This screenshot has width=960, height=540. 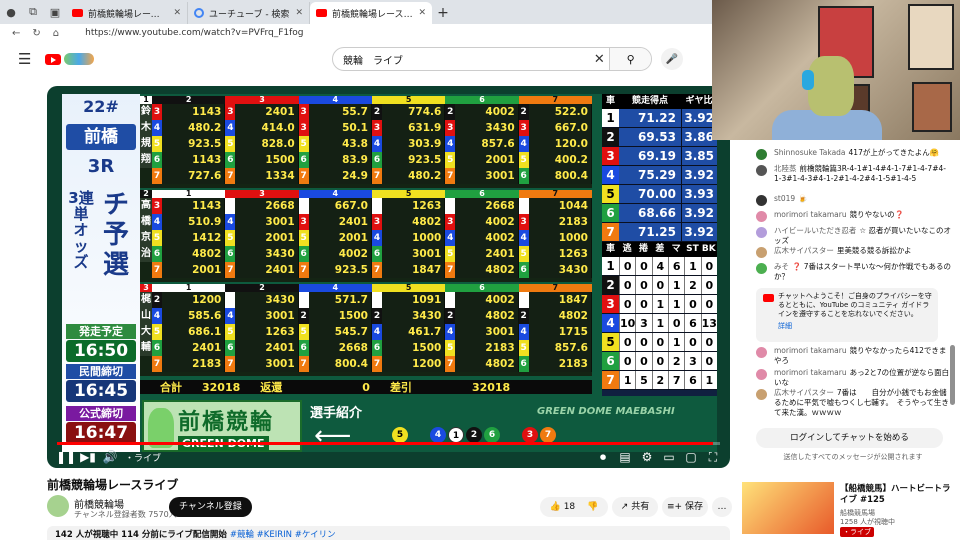 I want to click on miniplayer-icon: ▭, so click(x=669, y=457).